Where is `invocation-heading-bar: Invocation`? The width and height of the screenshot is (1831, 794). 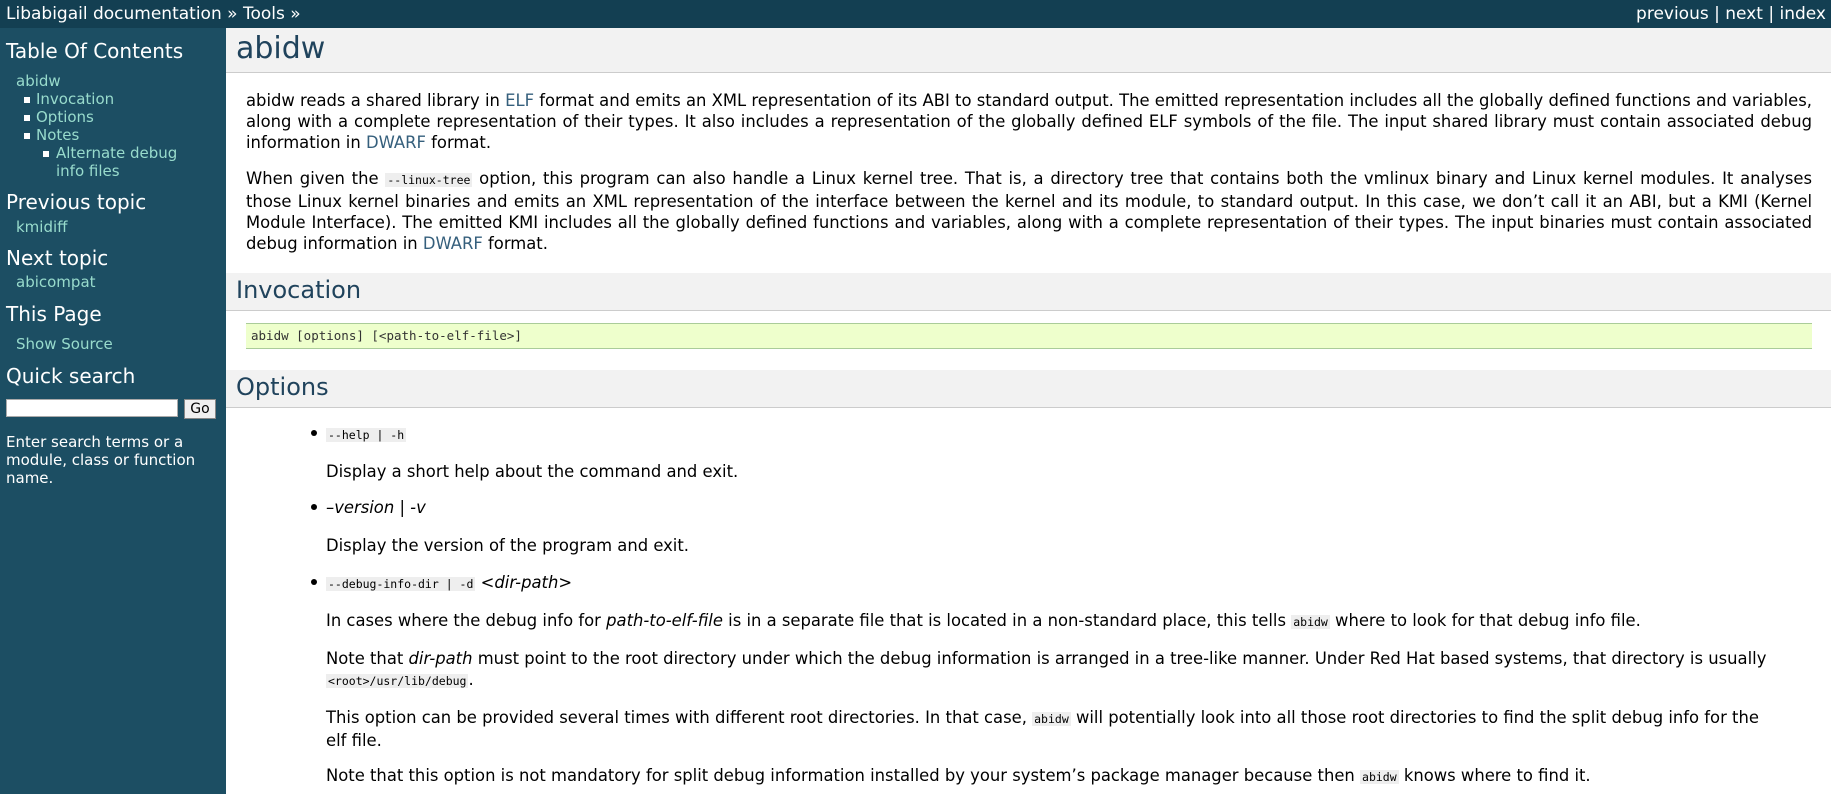
invocation-heading-bar: Invocation is located at coordinates (1028, 292).